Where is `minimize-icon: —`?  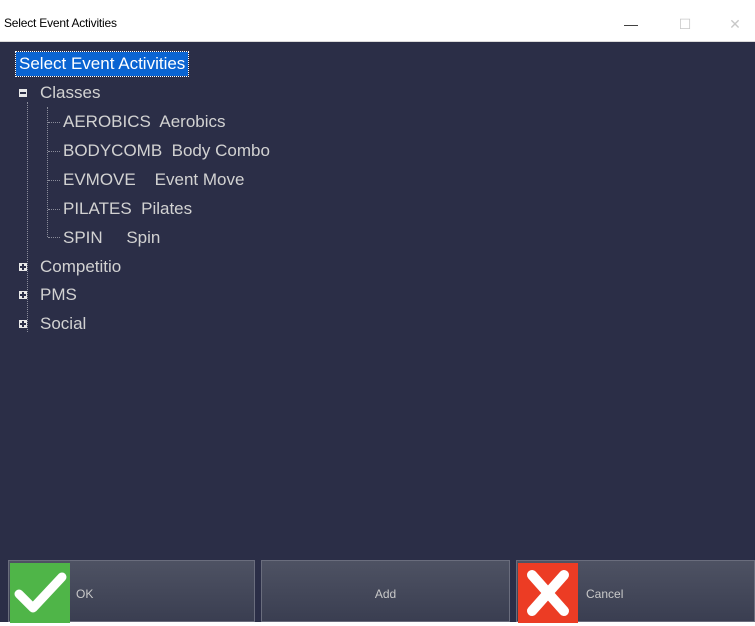
minimize-icon: — is located at coordinates (631, 24).